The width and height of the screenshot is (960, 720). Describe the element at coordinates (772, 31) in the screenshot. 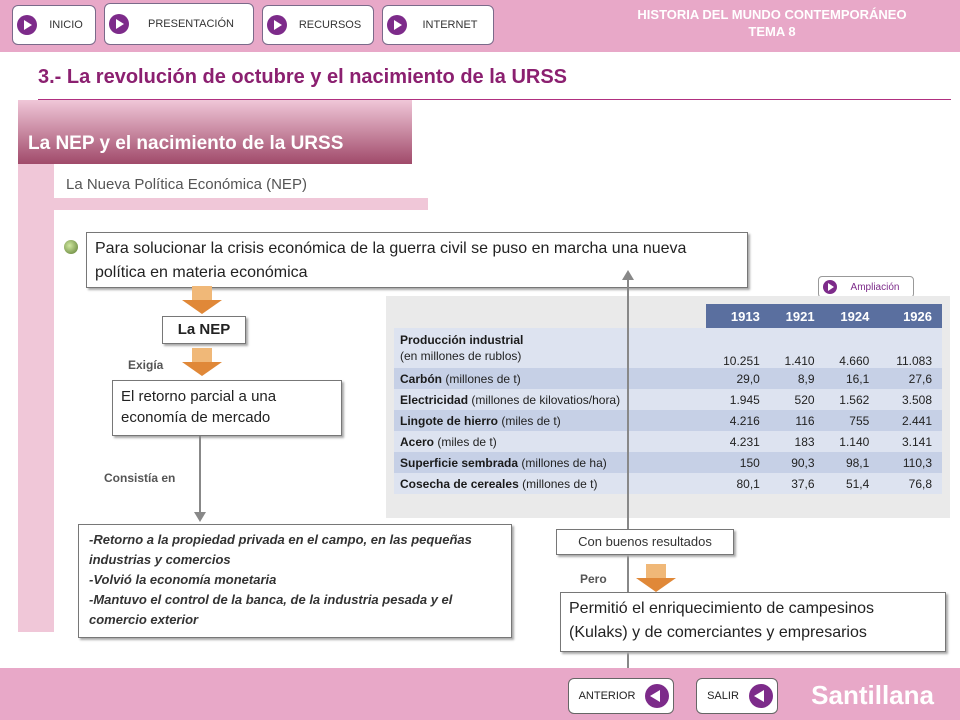

I see `course-title-line2: TEMA 8` at that location.